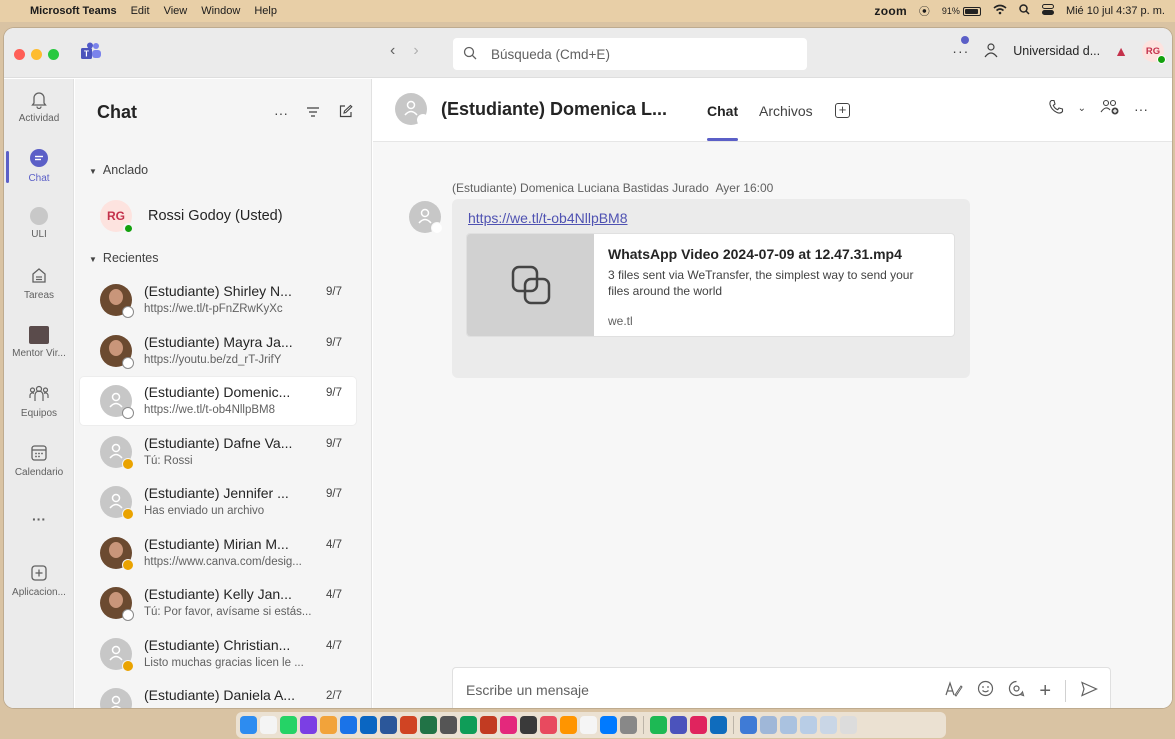 This screenshot has height=739, width=1175. Describe the element at coordinates (313, 113) in the screenshot. I see `filter-icon` at that location.